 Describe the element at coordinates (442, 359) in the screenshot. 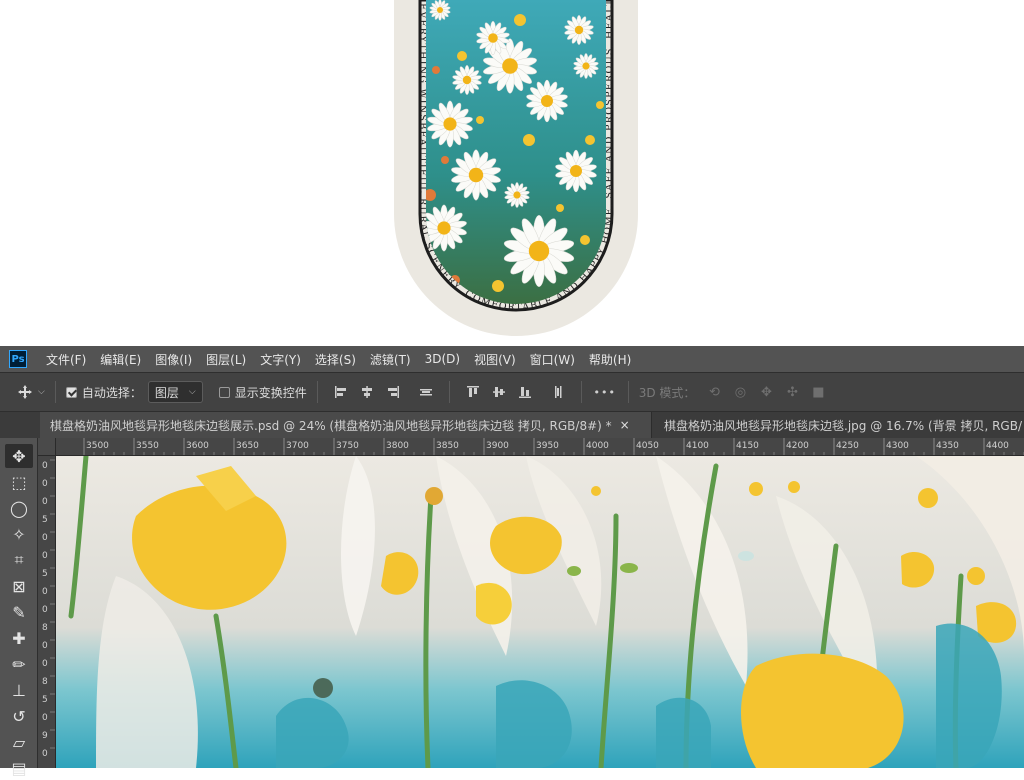

I see `menu-3d: 3D(D)` at that location.